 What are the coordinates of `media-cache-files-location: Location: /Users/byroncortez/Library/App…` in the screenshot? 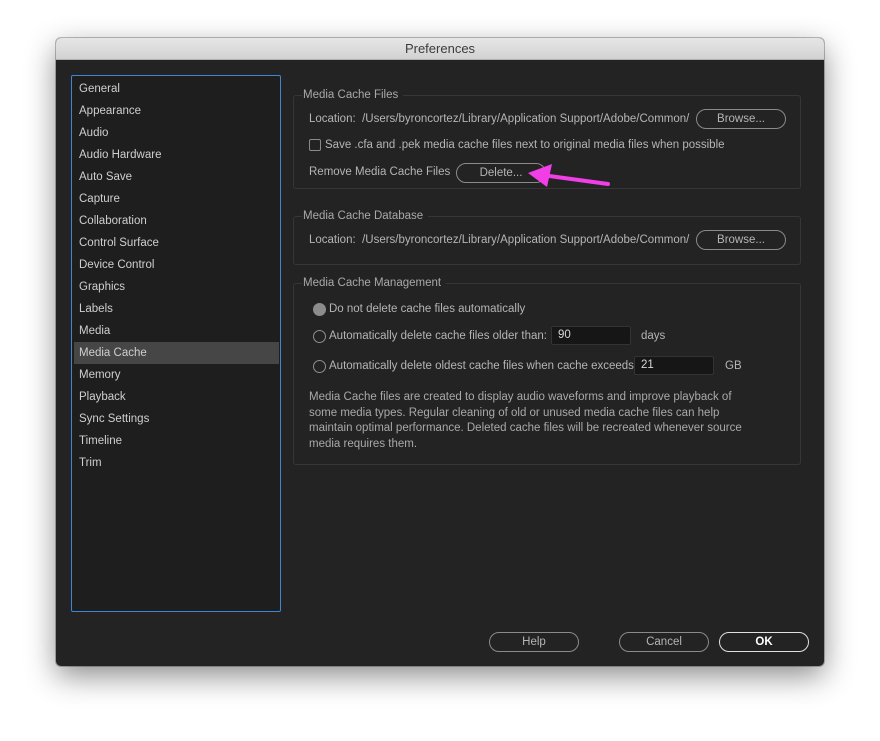 It's located at (499, 119).